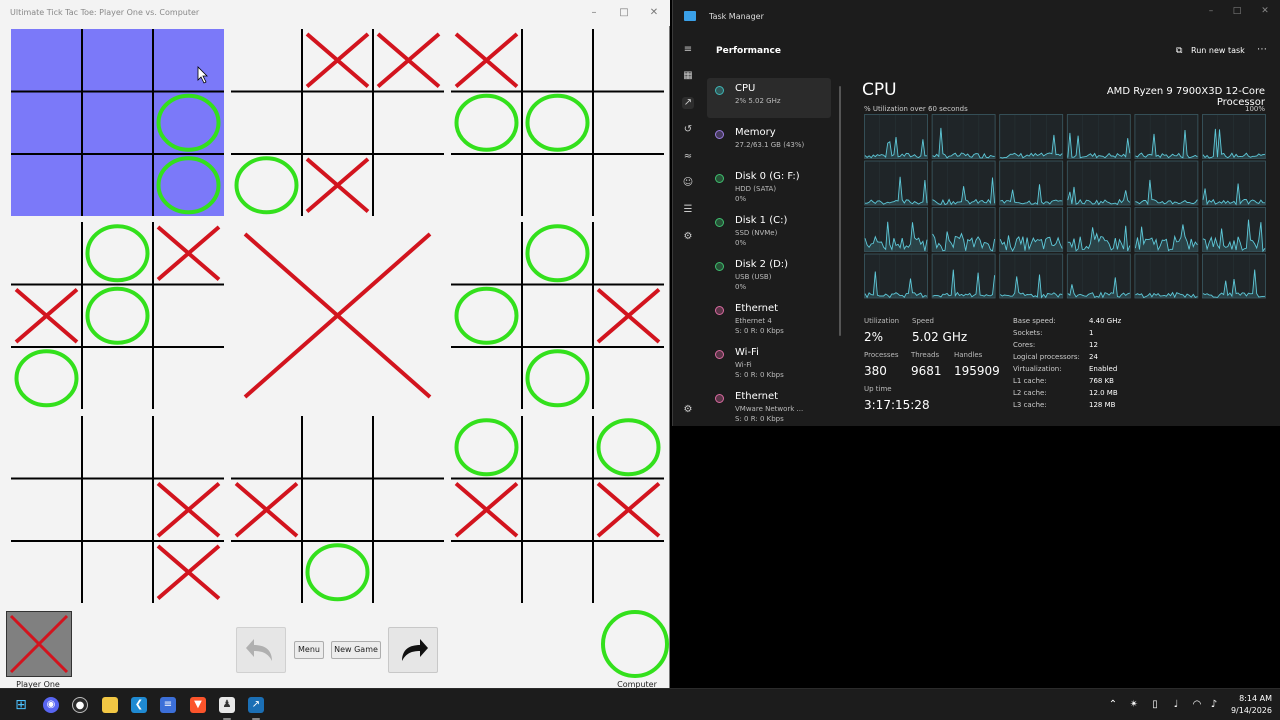  What do you see at coordinates (769, 98) in the screenshot?
I see `resource-item-cpu: CPU 2% 5.02 GHz` at bounding box center [769, 98].